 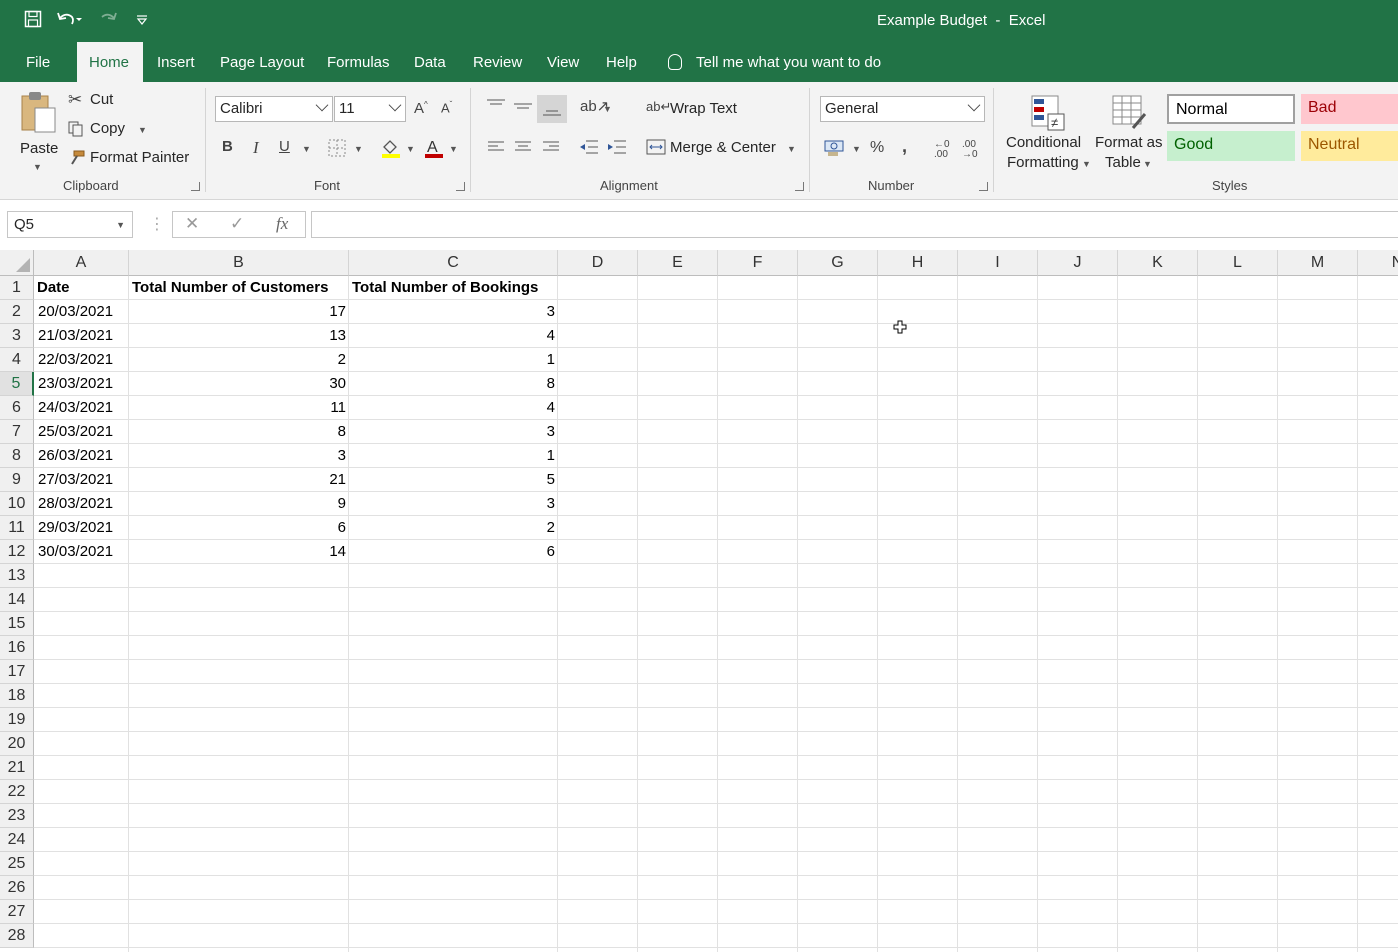 What do you see at coordinates (1238, 263) in the screenshot?
I see `column-header-l: L` at bounding box center [1238, 263].